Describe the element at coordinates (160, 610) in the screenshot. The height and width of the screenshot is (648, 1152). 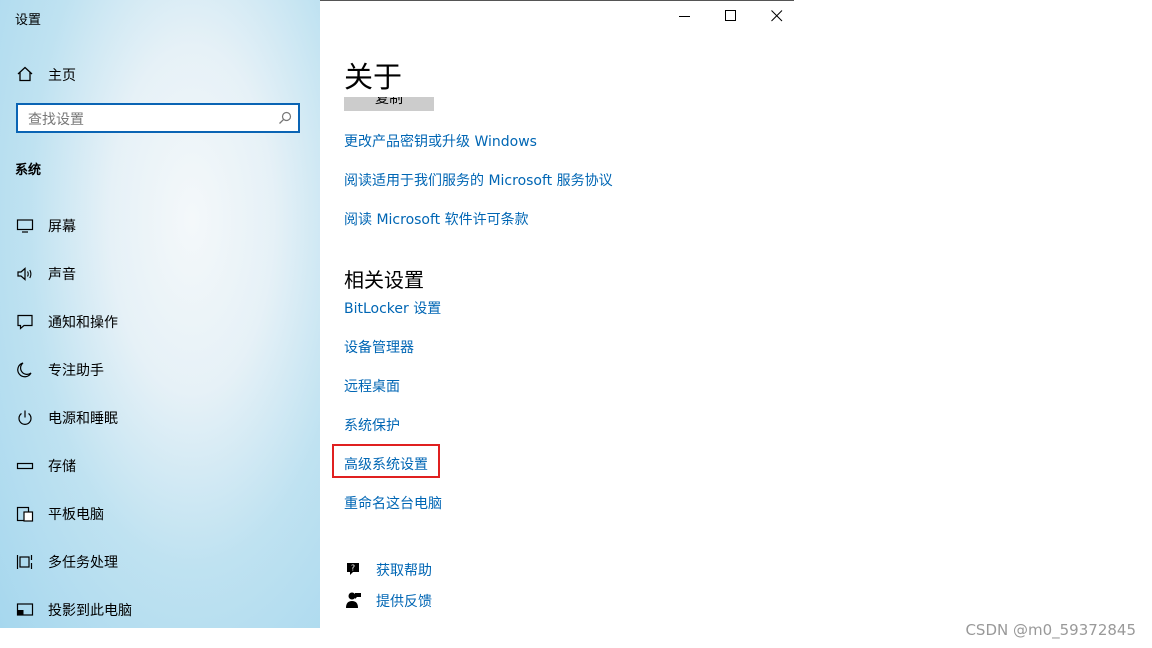
I see `sidebar-item-project: 投影到此电脑` at that location.